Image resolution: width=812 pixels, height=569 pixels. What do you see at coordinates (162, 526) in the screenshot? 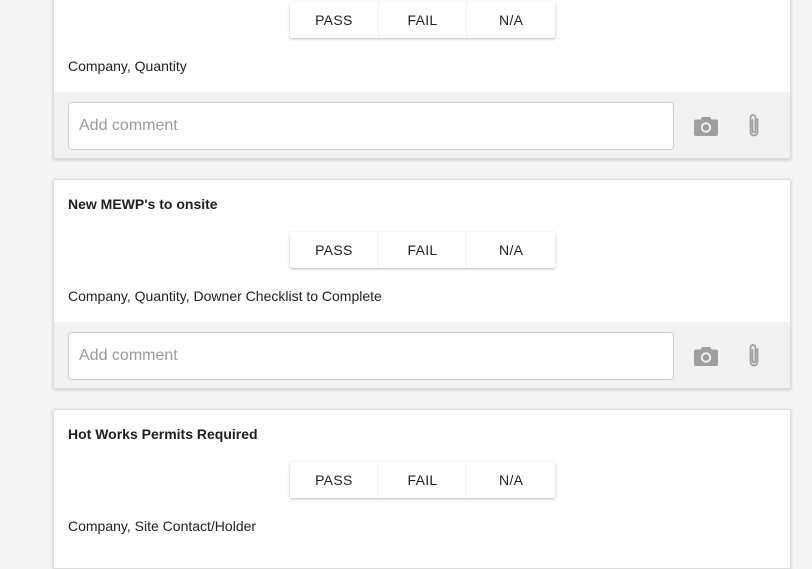
I see `item-description: Company, Site Contact/Holder` at bounding box center [162, 526].